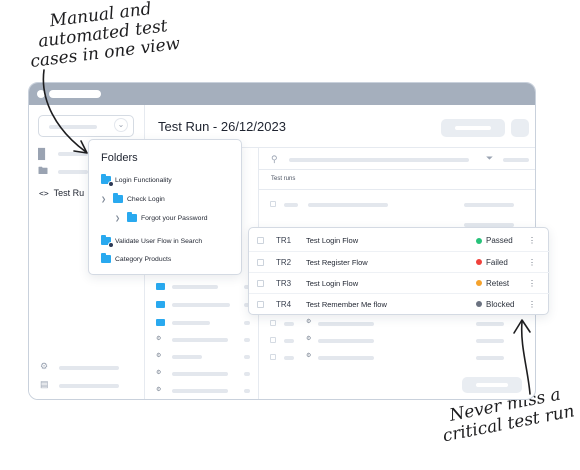 This screenshot has width=580, height=470. Describe the element at coordinates (75, 94) in the screenshot. I see `window-title-placeholder` at that location.